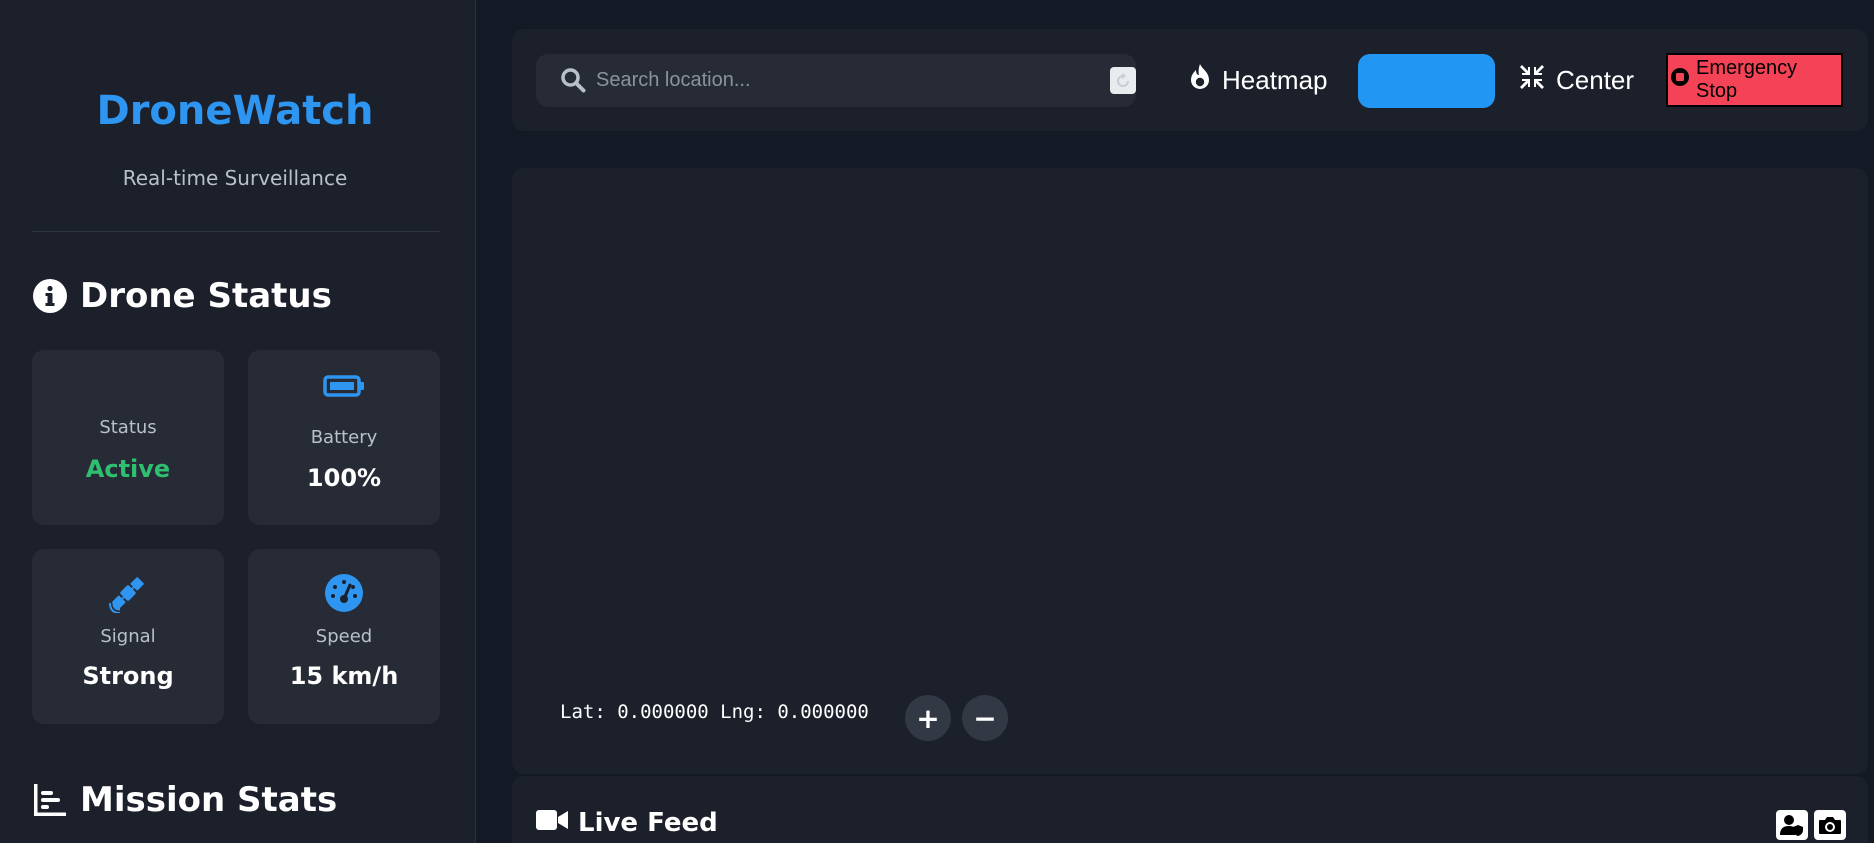 The height and width of the screenshot is (843, 1874). What do you see at coordinates (1123, 80) in the screenshot?
I see `search-clear-button` at bounding box center [1123, 80].